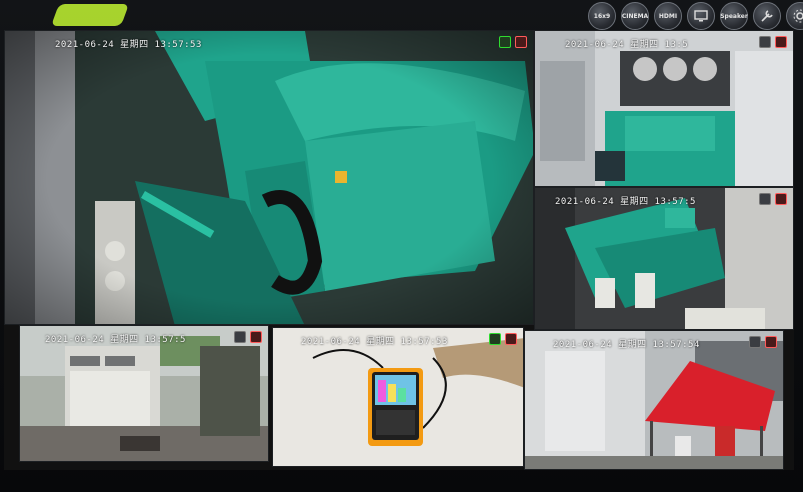 The width and height of the screenshot is (803, 492). I want to click on camera-3-timestamp: 2021-06-24 星期四 13:57:5, so click(625, 202).